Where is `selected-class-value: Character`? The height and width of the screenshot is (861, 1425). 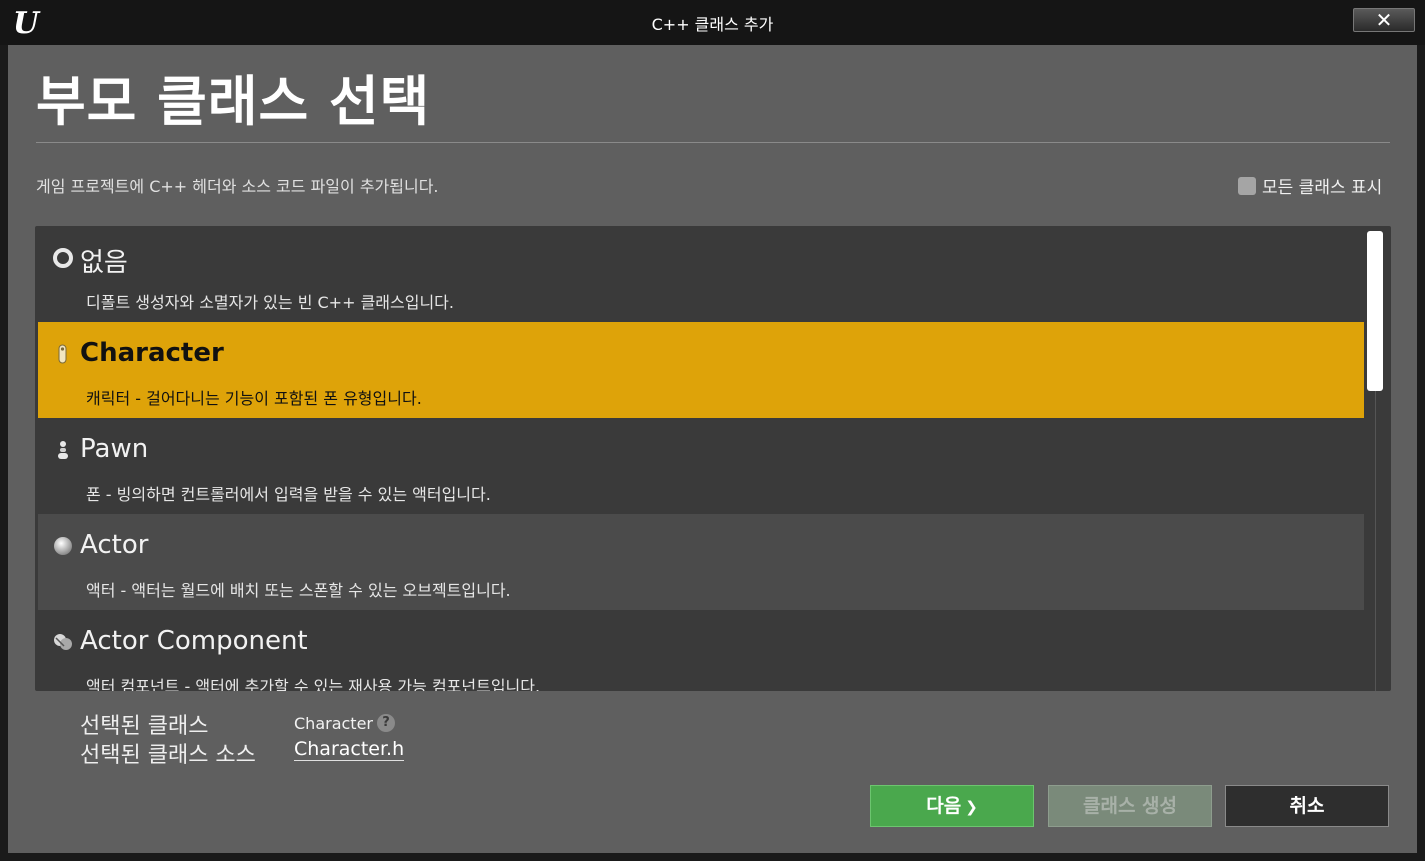
selected-class-value: Character is located at coordinates (333, 723).